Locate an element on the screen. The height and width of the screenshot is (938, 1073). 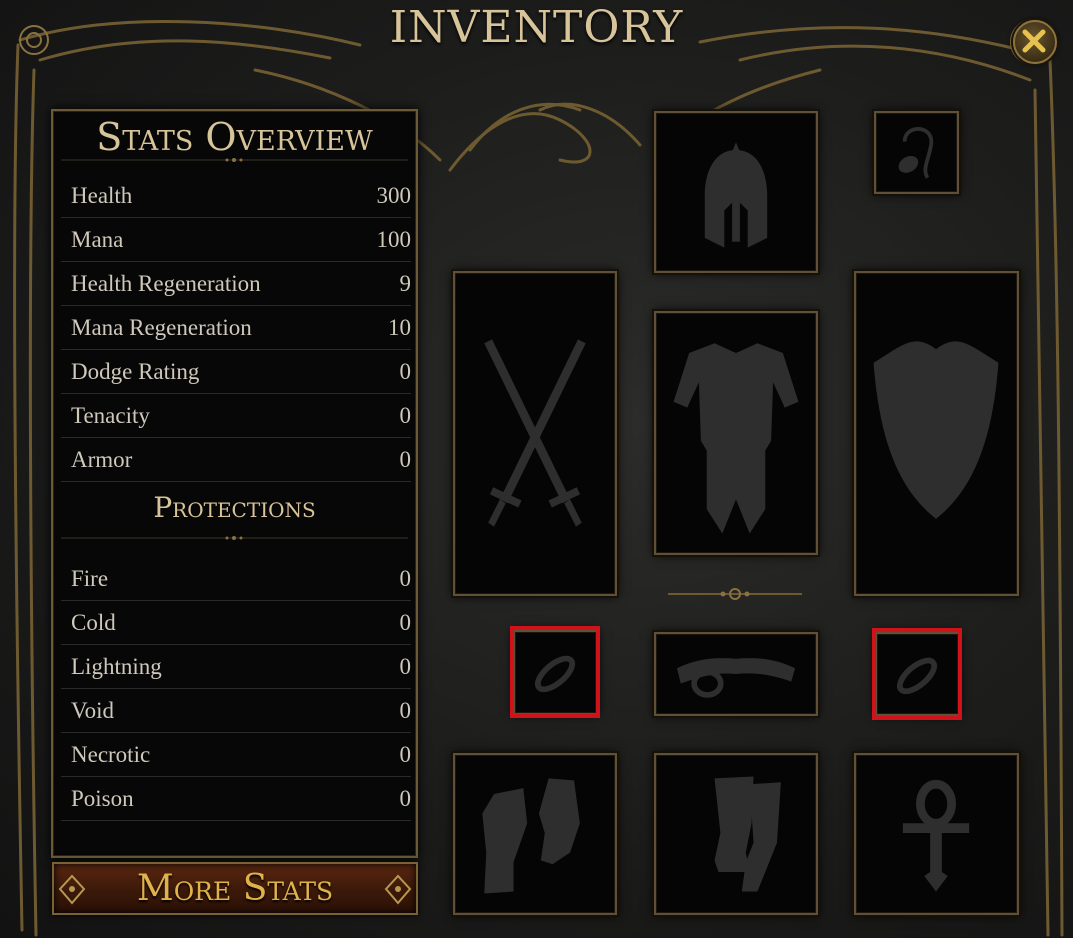
protection-label: Cold is located at coordinates (93, 622).